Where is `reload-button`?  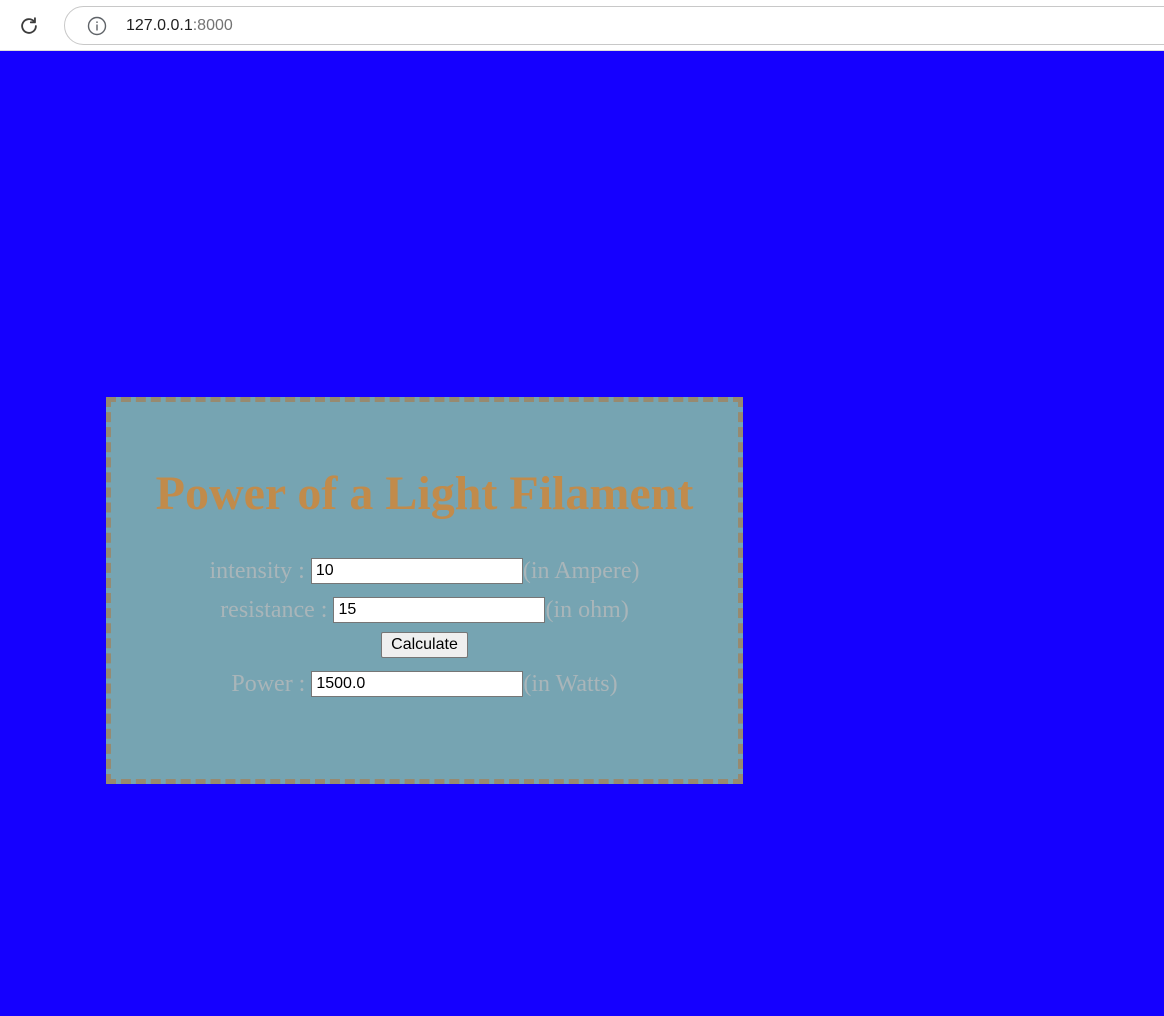 reload-button is located at coordinates (29, 26).